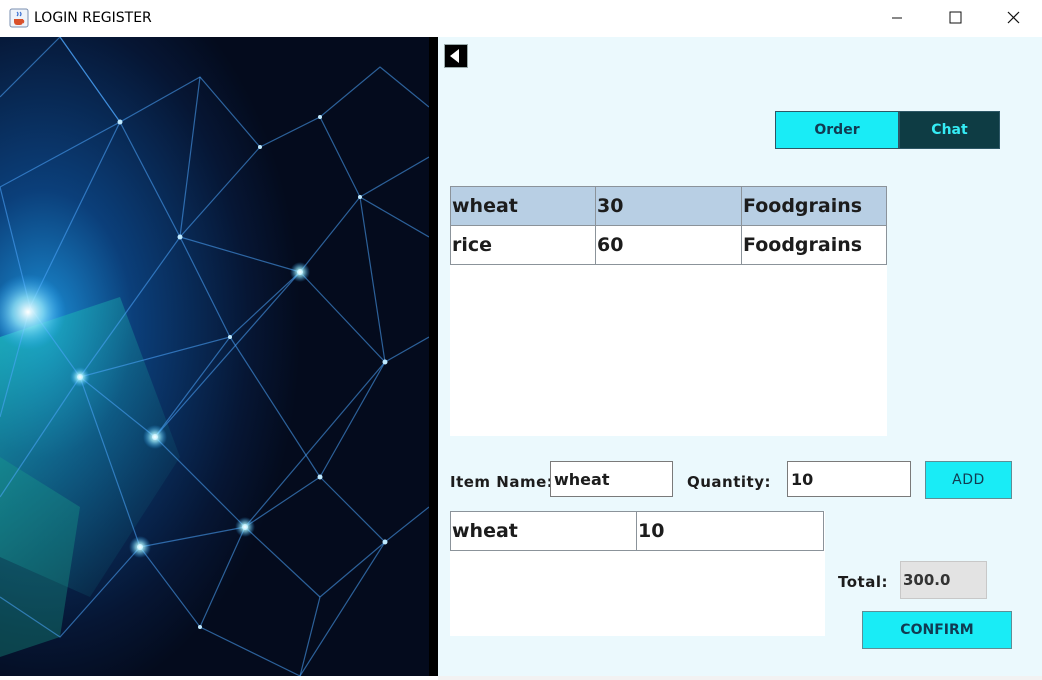 Image resolution: width=1042 pixels, height=680 pixels. Describe the element at coordinates (729, 482) in the screenshot. I see `quantity-label: Quantity:` at that location.